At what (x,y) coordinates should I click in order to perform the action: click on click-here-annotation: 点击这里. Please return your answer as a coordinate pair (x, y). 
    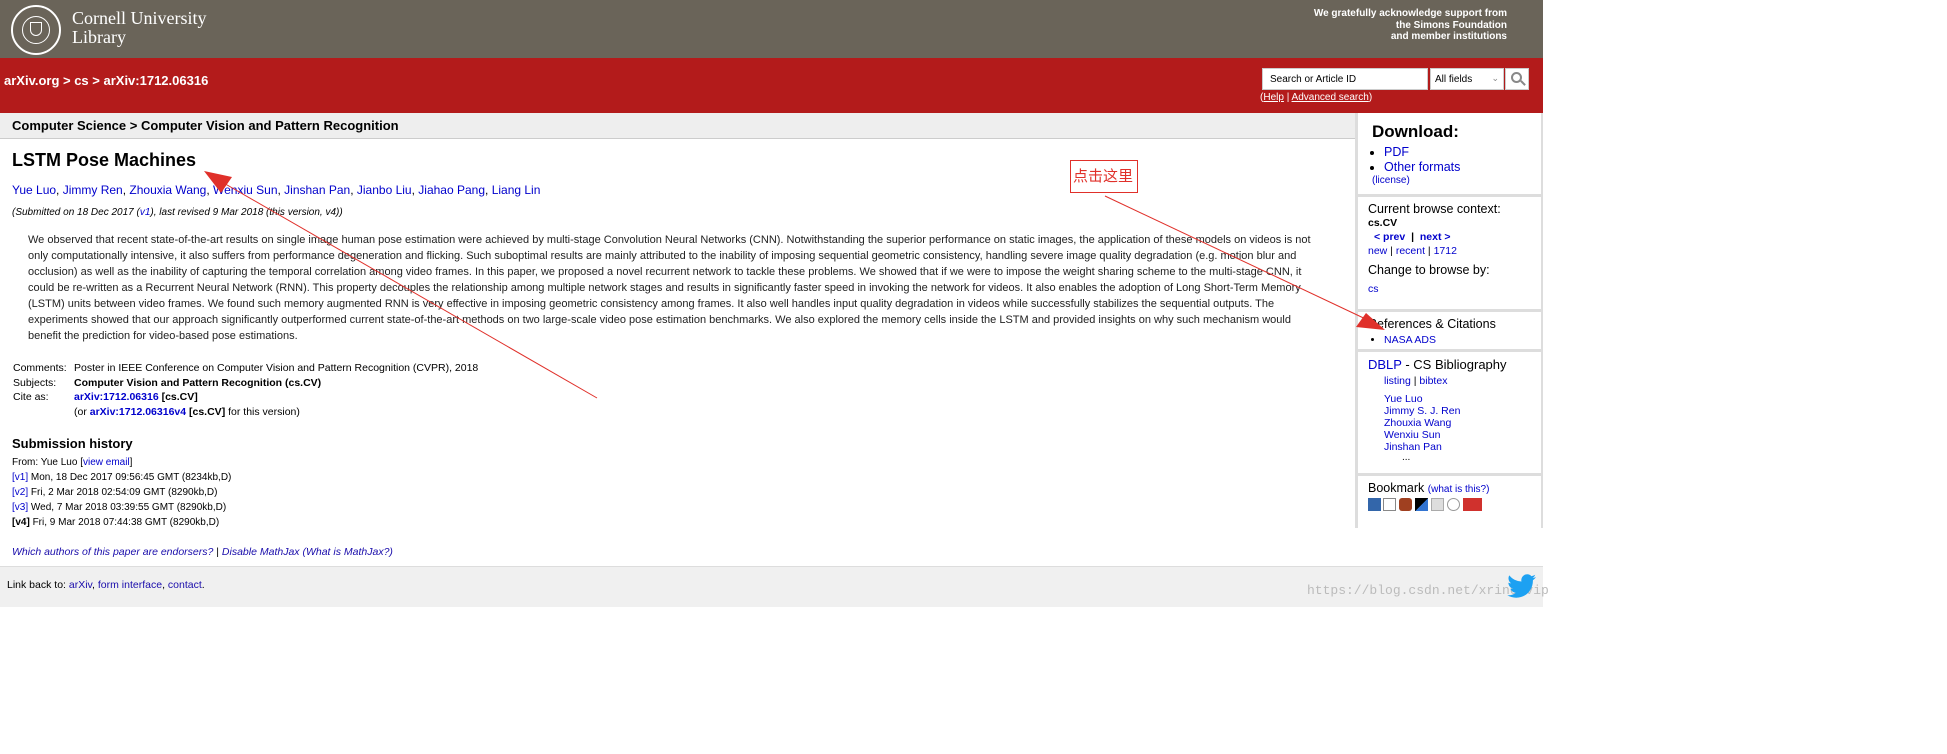
    Looking at the image, I should click on (1104, 176).